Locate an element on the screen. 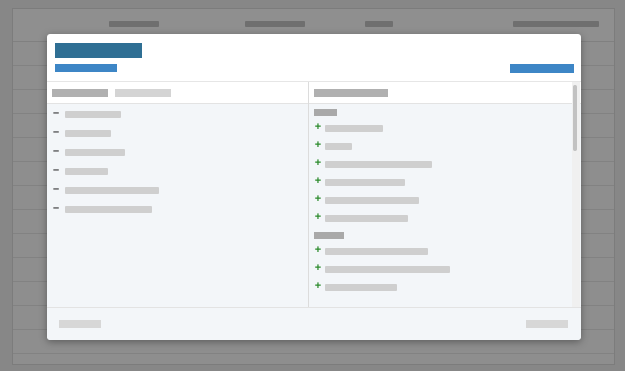 Image resolution: width=625 pixels, height=371 pixels. modal-title is located at coordinates (98, 50).